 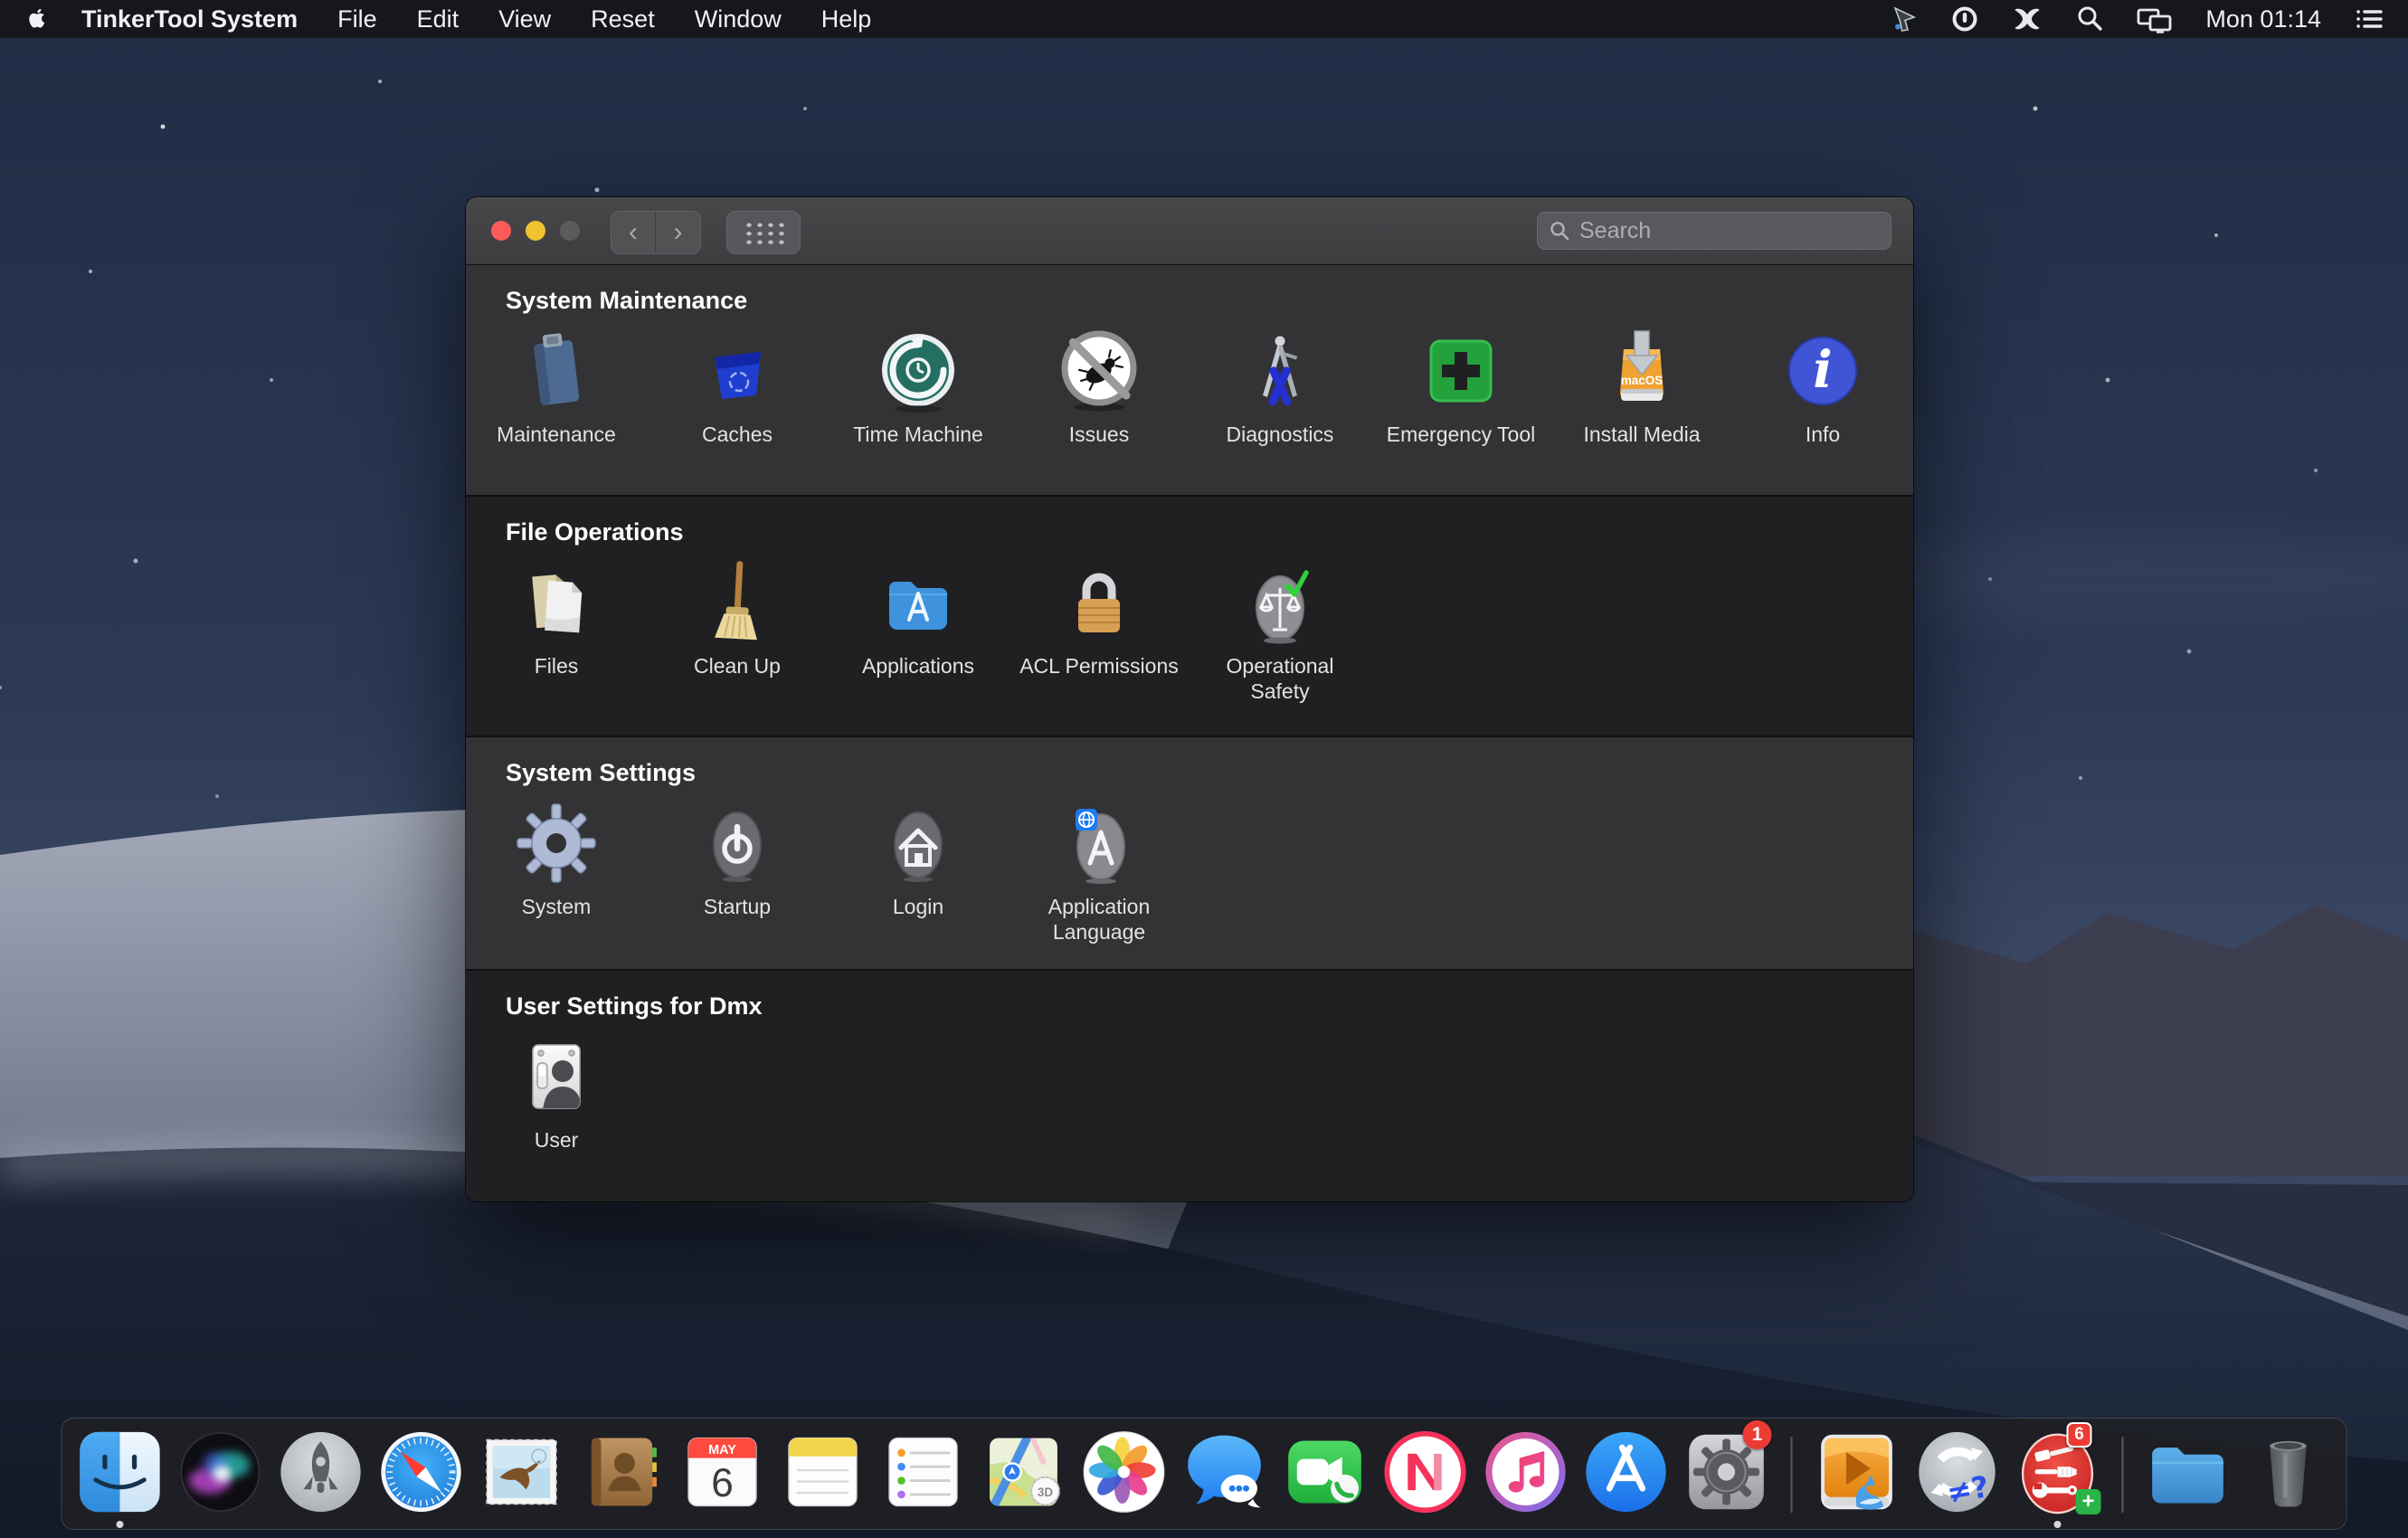 What do you see at coordinates (2263, 19) in the screenshot?
I see `menubar-clock: Mon 01:14` at bounding box center [2263, 19].